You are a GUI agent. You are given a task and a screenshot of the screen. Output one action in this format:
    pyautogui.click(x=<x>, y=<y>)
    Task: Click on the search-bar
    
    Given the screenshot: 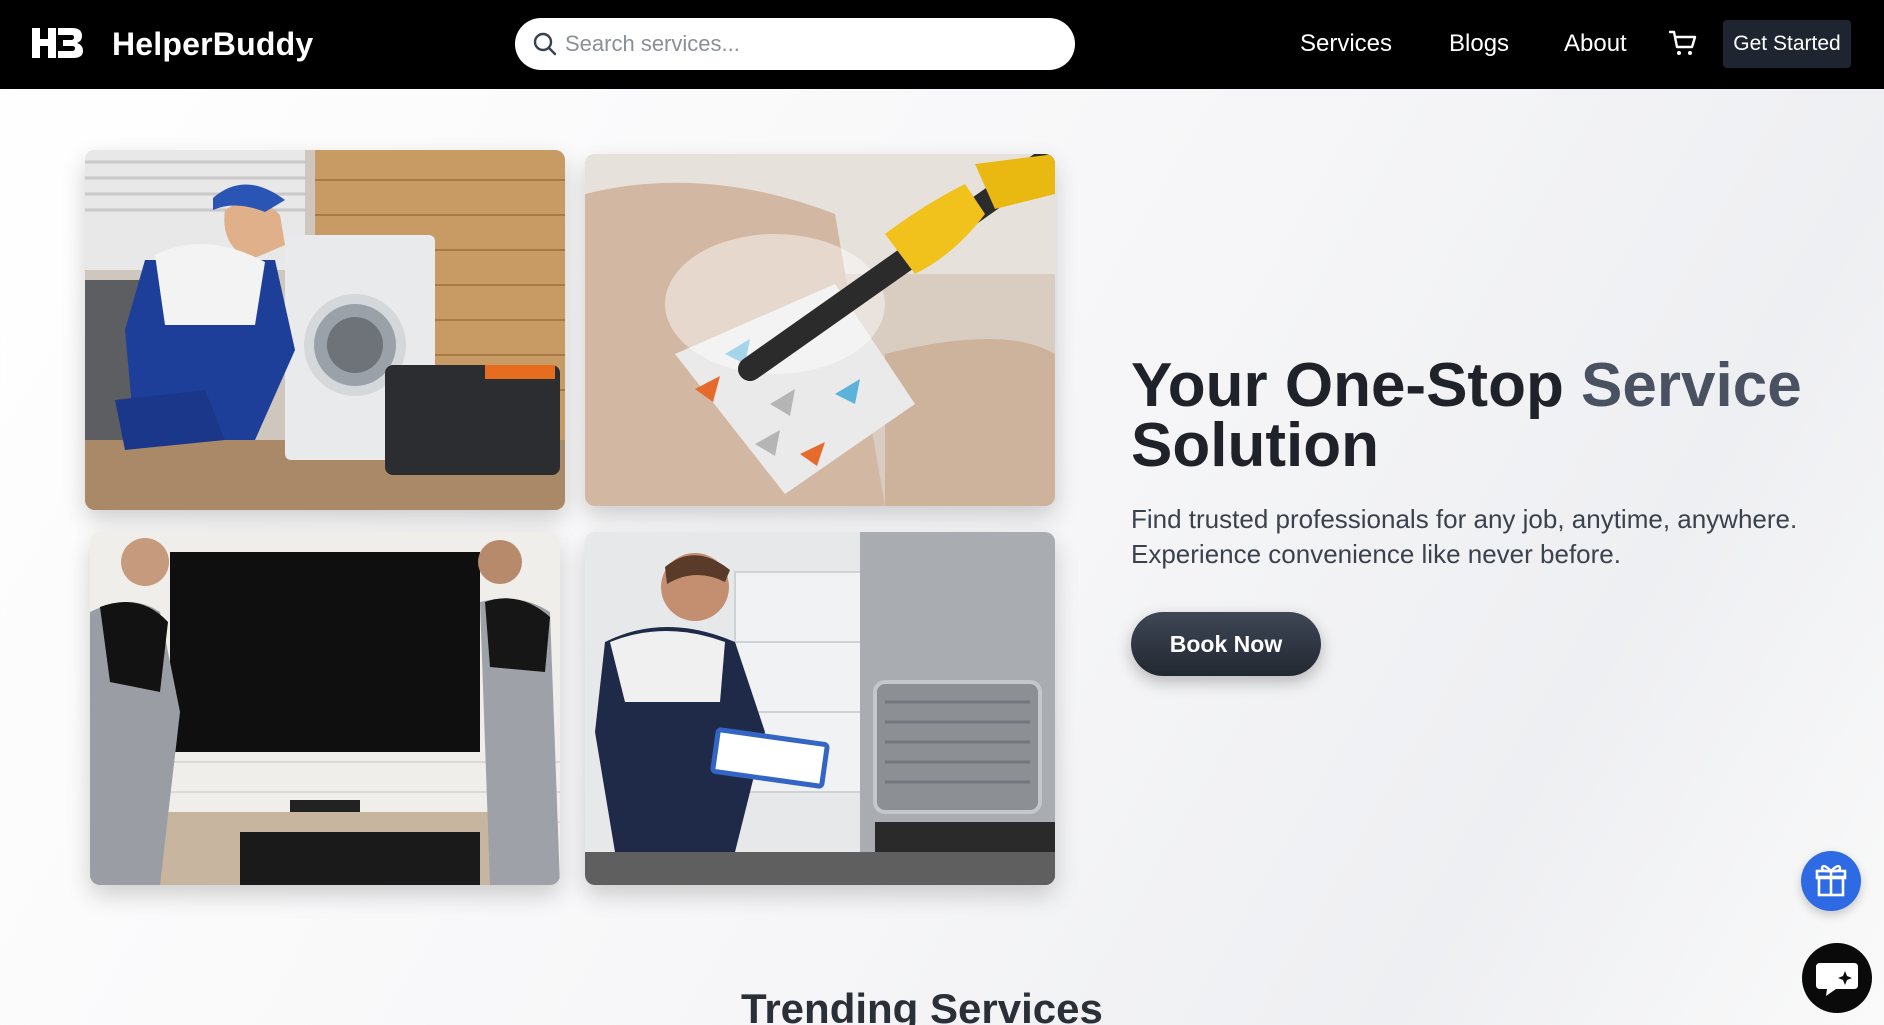 What is the action you would take?
    pyautogui.click(x=795, y=44)
    